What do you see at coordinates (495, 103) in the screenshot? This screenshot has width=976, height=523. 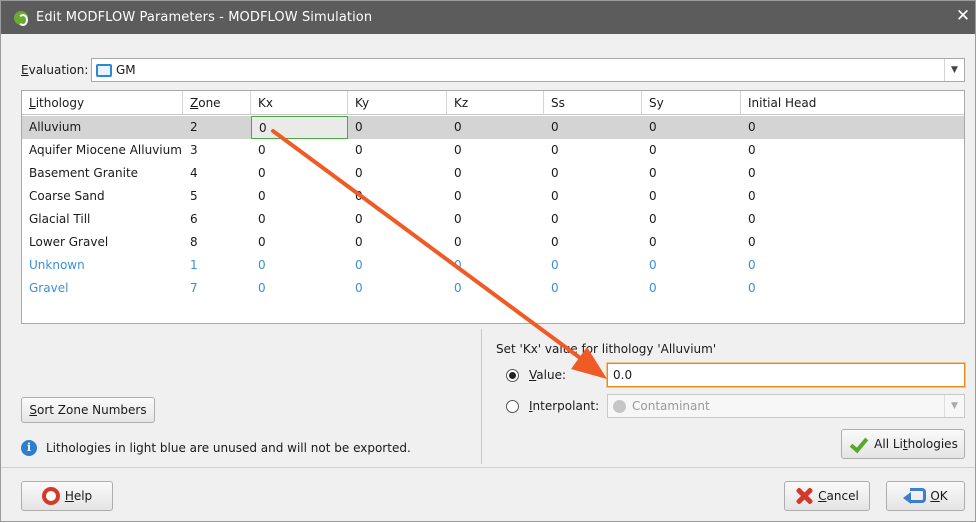 I see `column-header-kz: Kz` at bounding box center [495, 103].